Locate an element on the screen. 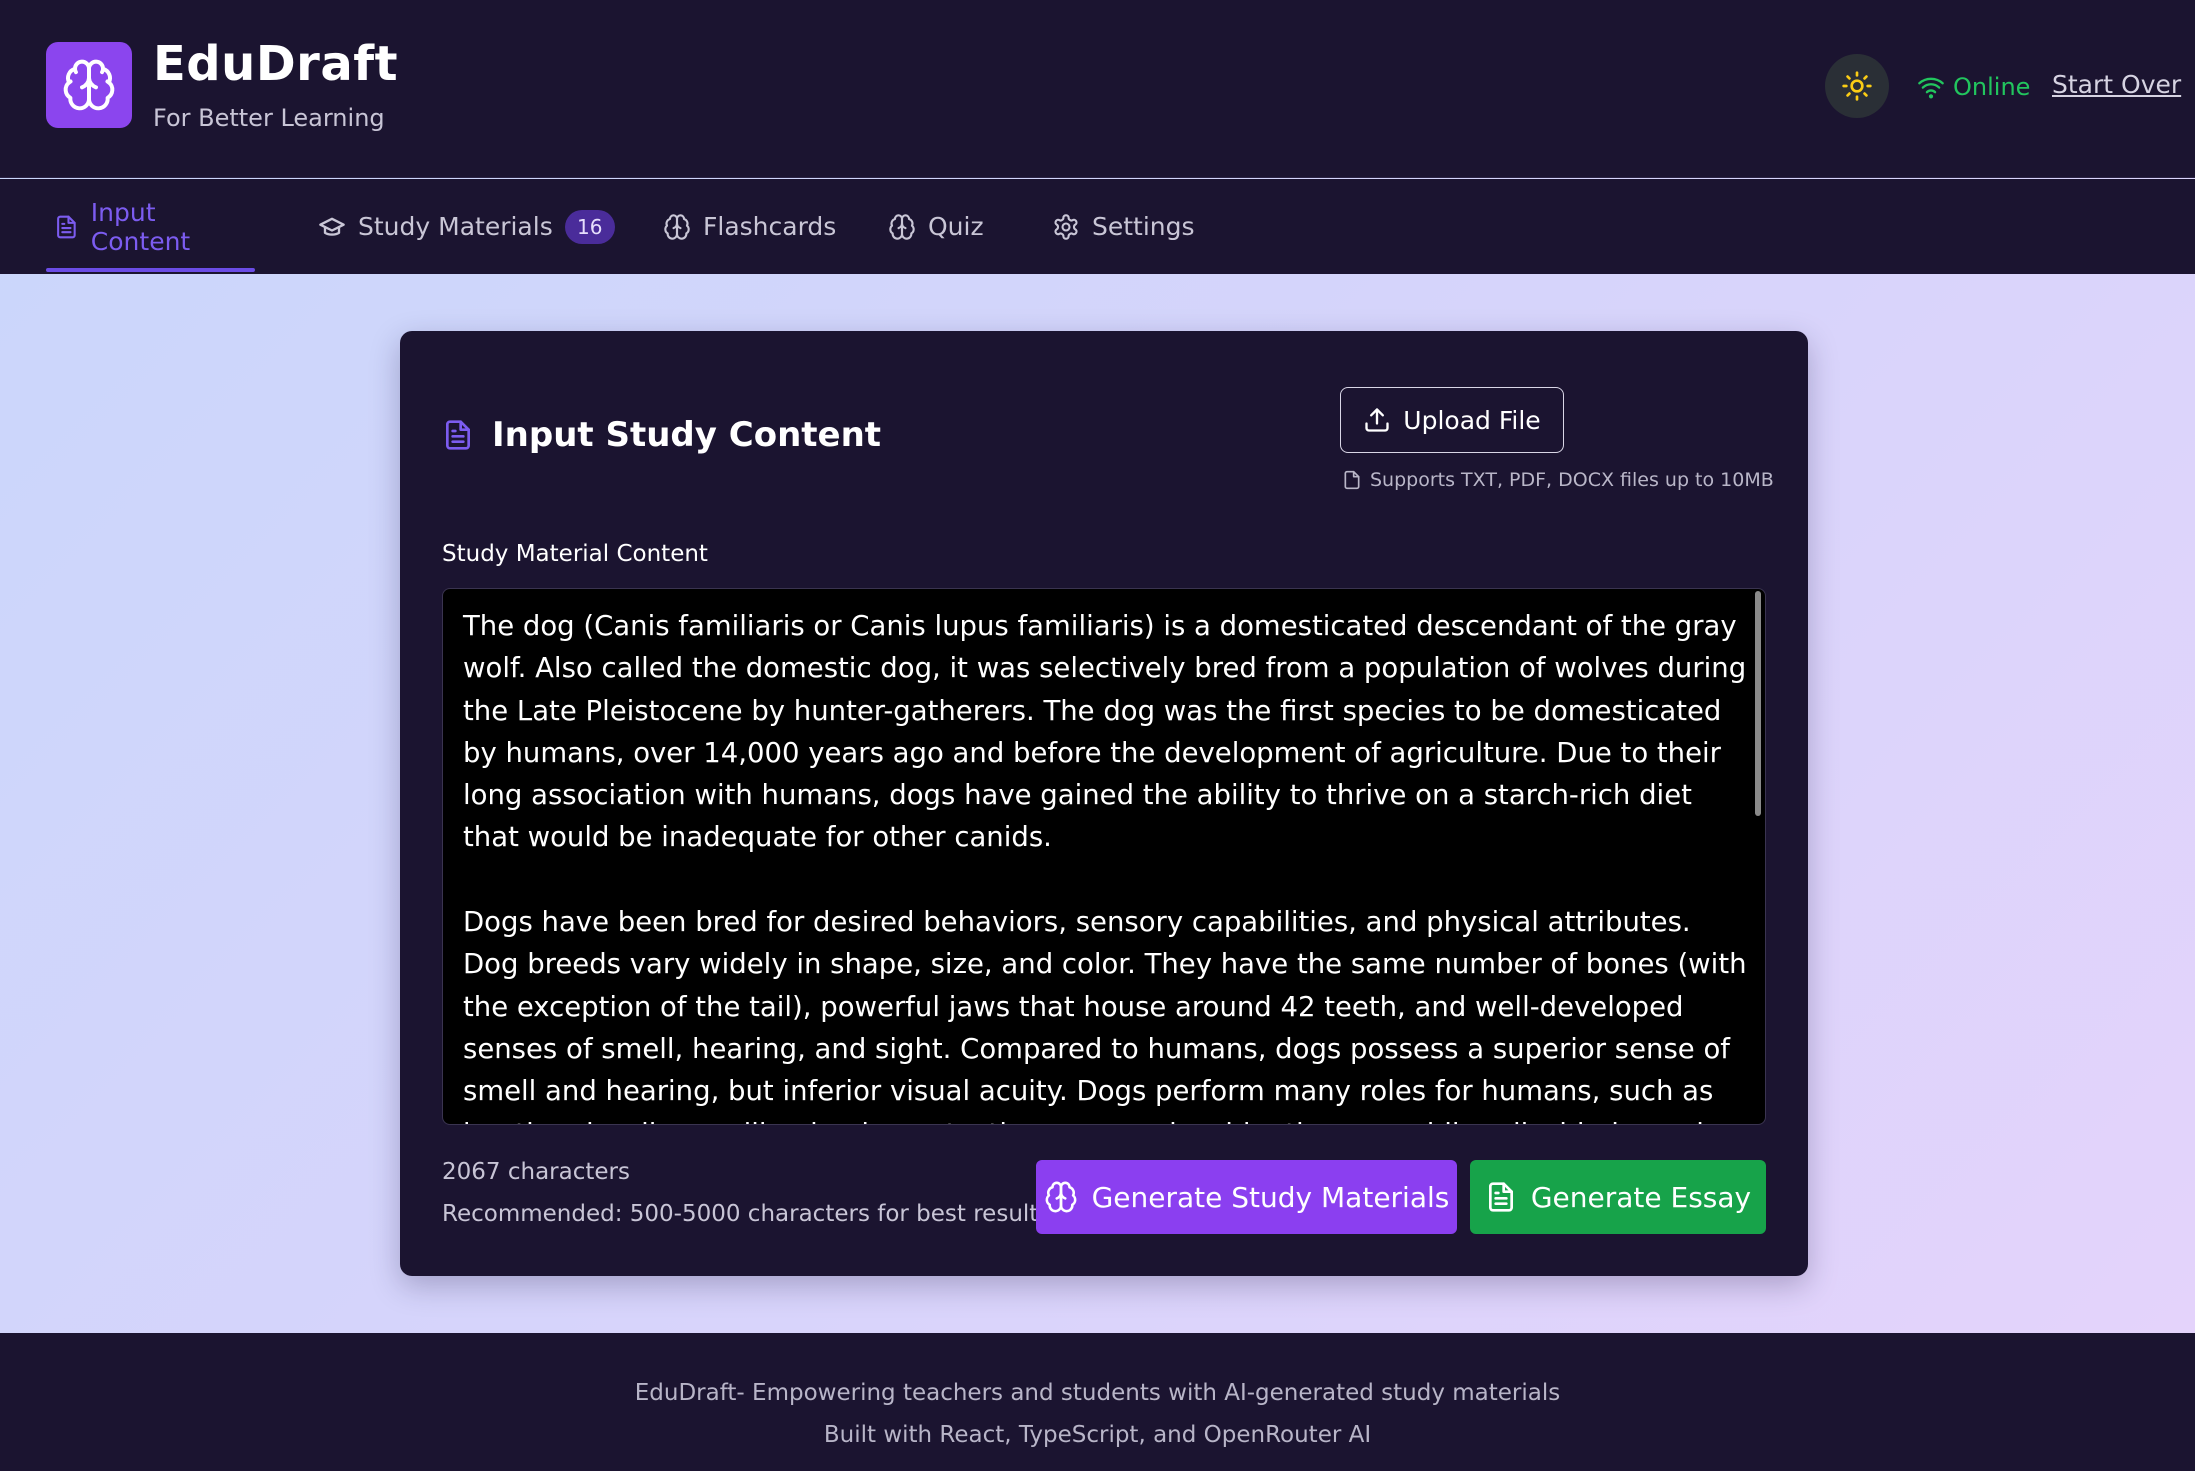 The width and height of the screenshot is (2195, 1471). upload-file-label: Upload File is located at coordinates (1472, 420).